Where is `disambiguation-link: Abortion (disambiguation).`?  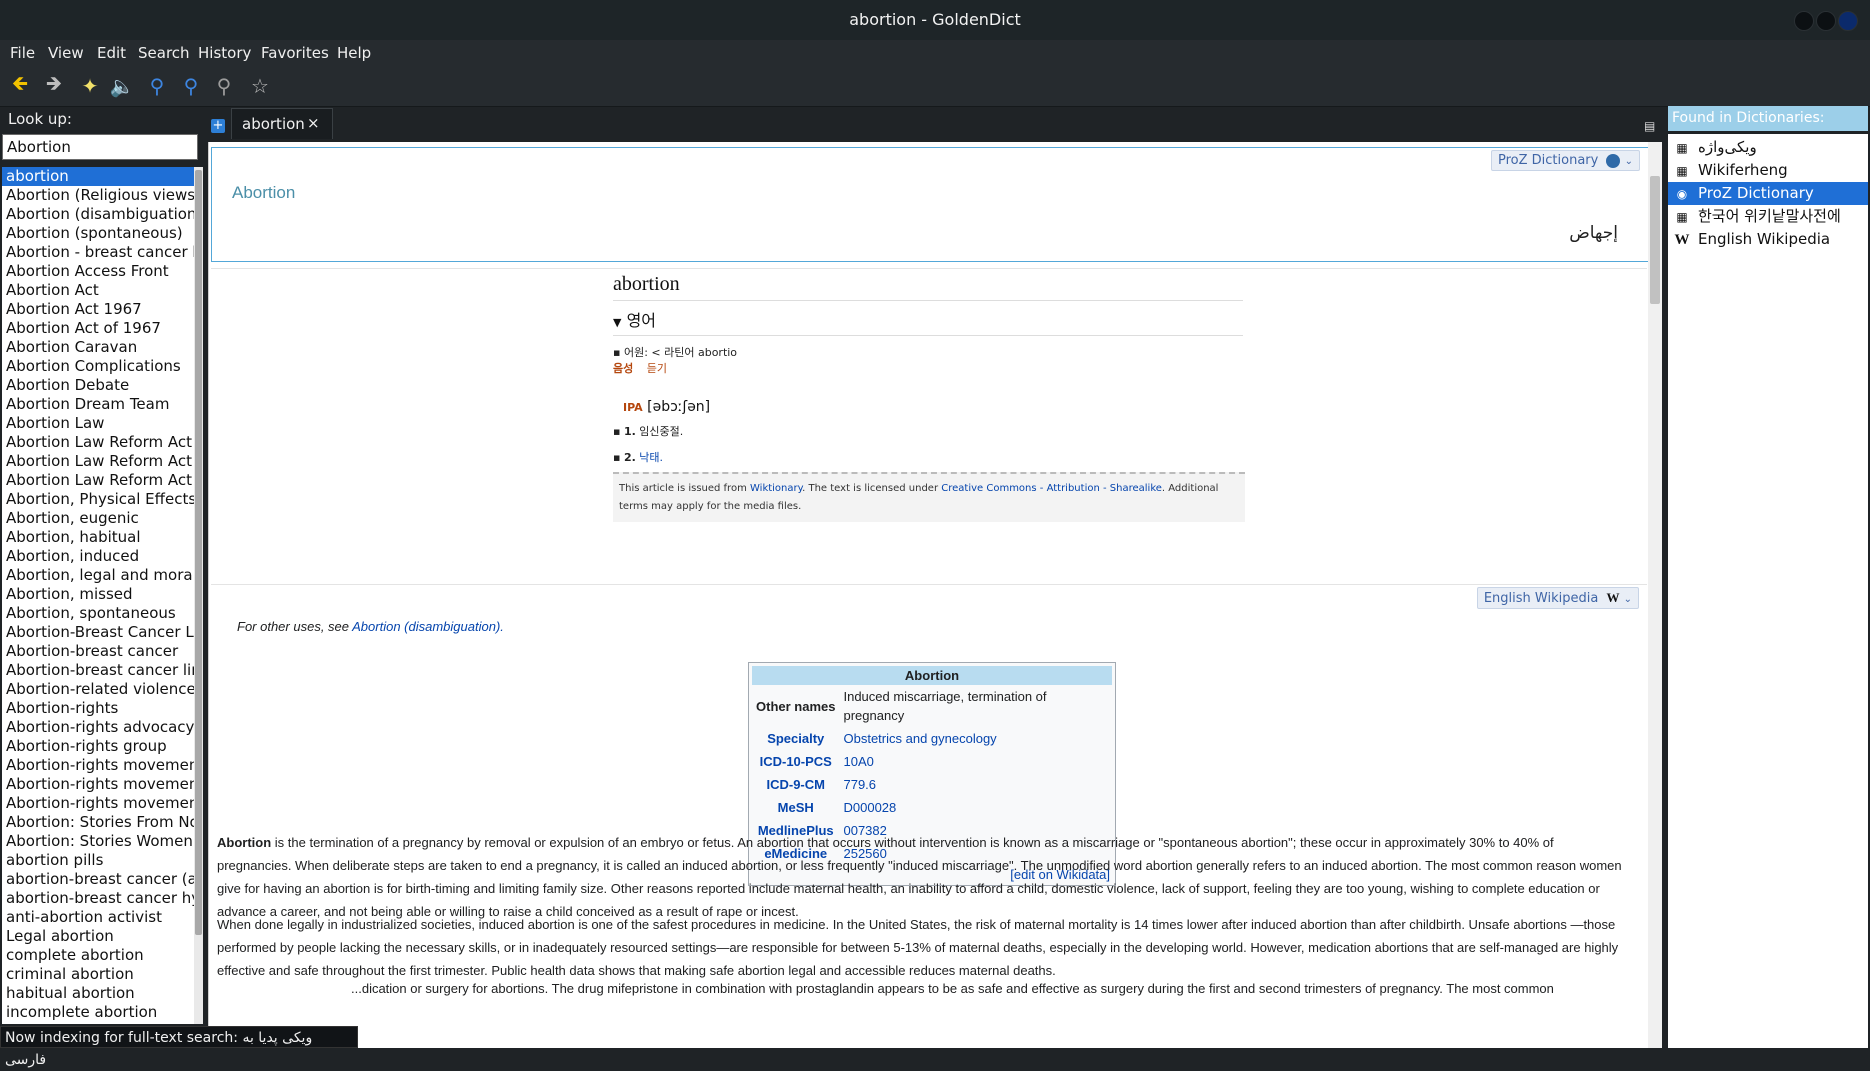 disambiguation-link: Abortion (disambiguation). is located at coordinates (428, 626).